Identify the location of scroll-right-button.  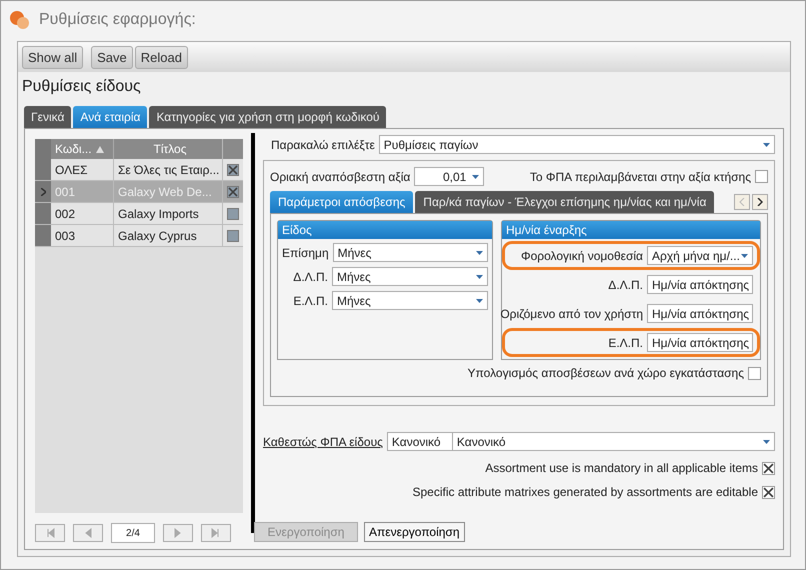
(760, 202).